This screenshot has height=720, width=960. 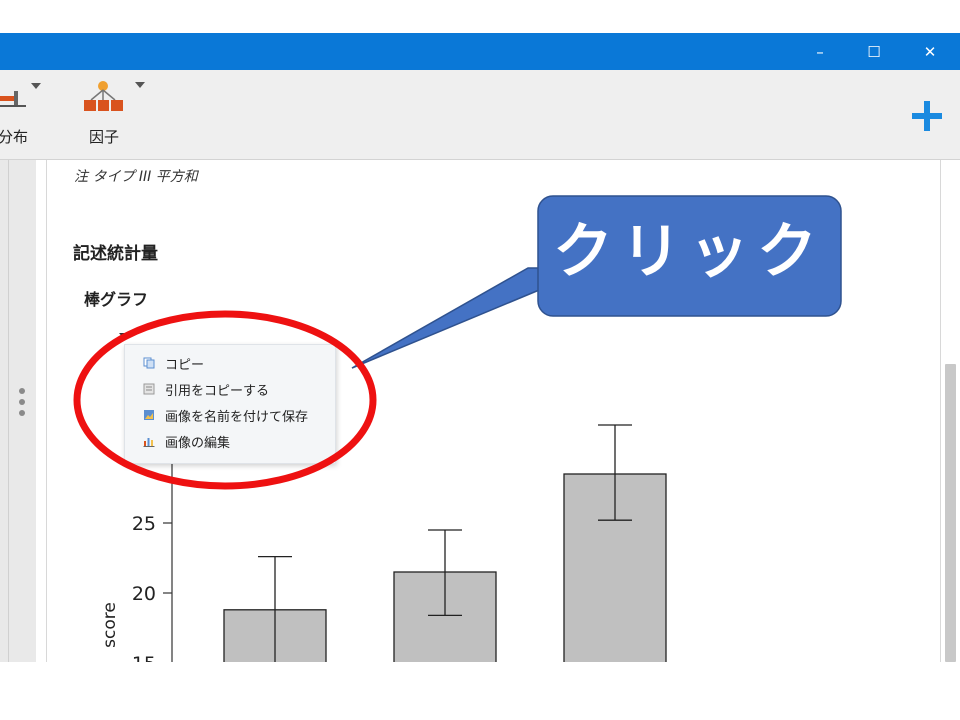 I want to click on callout-text: クリック, so click(x=689, y=252).